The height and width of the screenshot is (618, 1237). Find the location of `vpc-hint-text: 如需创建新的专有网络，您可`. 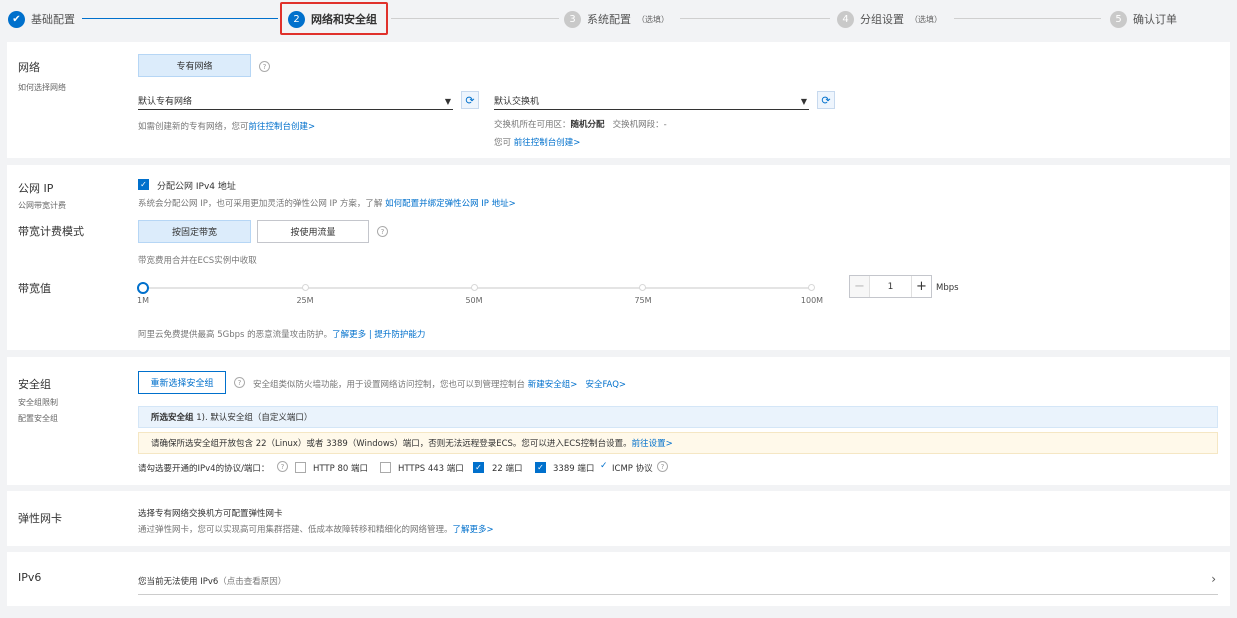

vpc-hint-text: 如需创建新的专有网络，您可 is located at coordinates (193, 127).